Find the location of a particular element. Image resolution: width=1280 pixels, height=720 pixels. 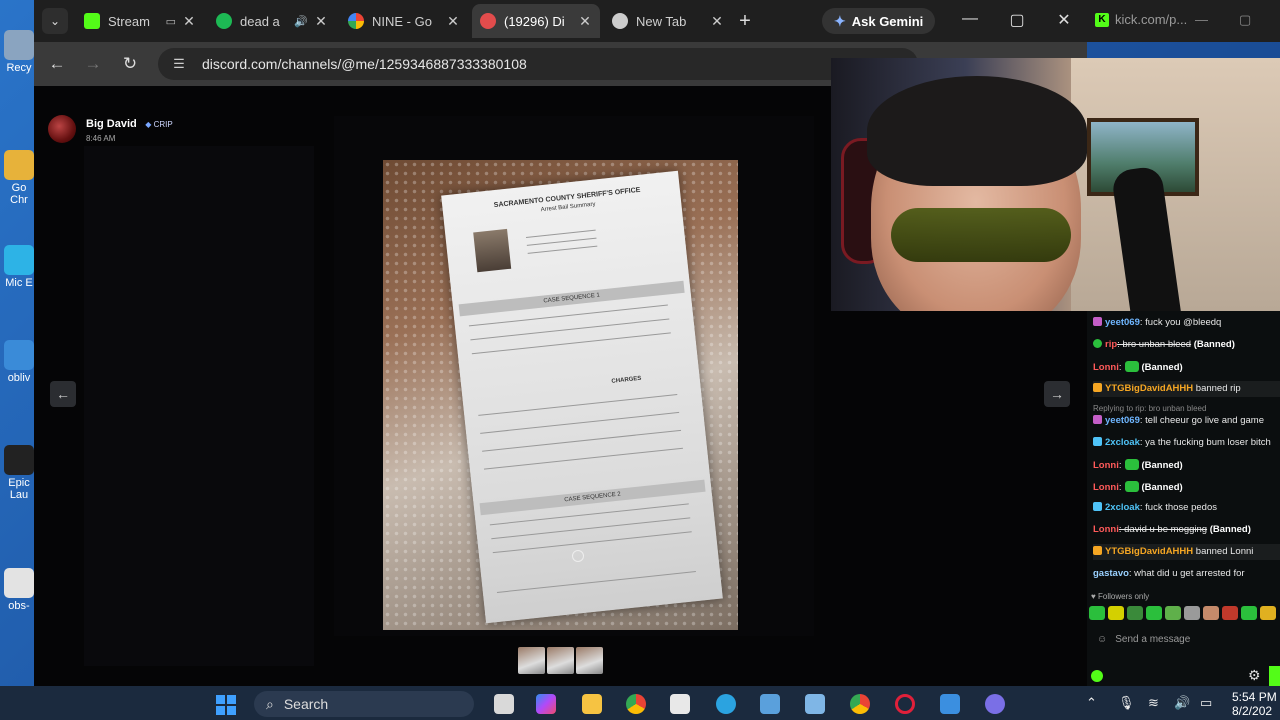

epic-games-shortcut-icon: Epic Lau is located at coordinates (19, 473).